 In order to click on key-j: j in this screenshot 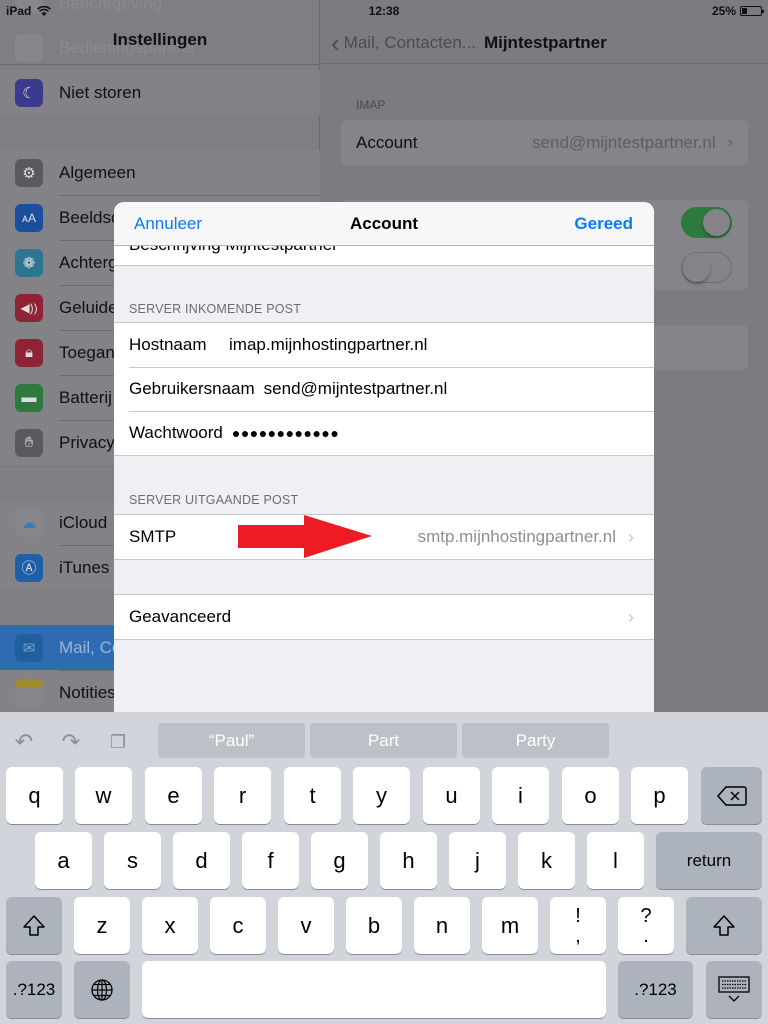, I will do `click(477, 860)`.